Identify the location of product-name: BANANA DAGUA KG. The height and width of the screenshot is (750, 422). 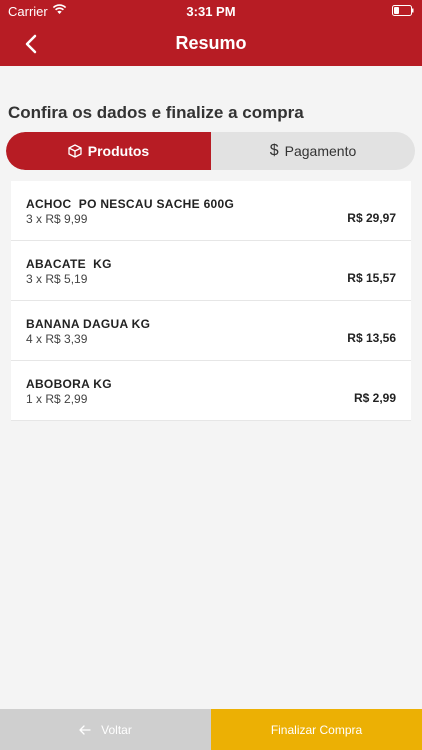
(88, 324).